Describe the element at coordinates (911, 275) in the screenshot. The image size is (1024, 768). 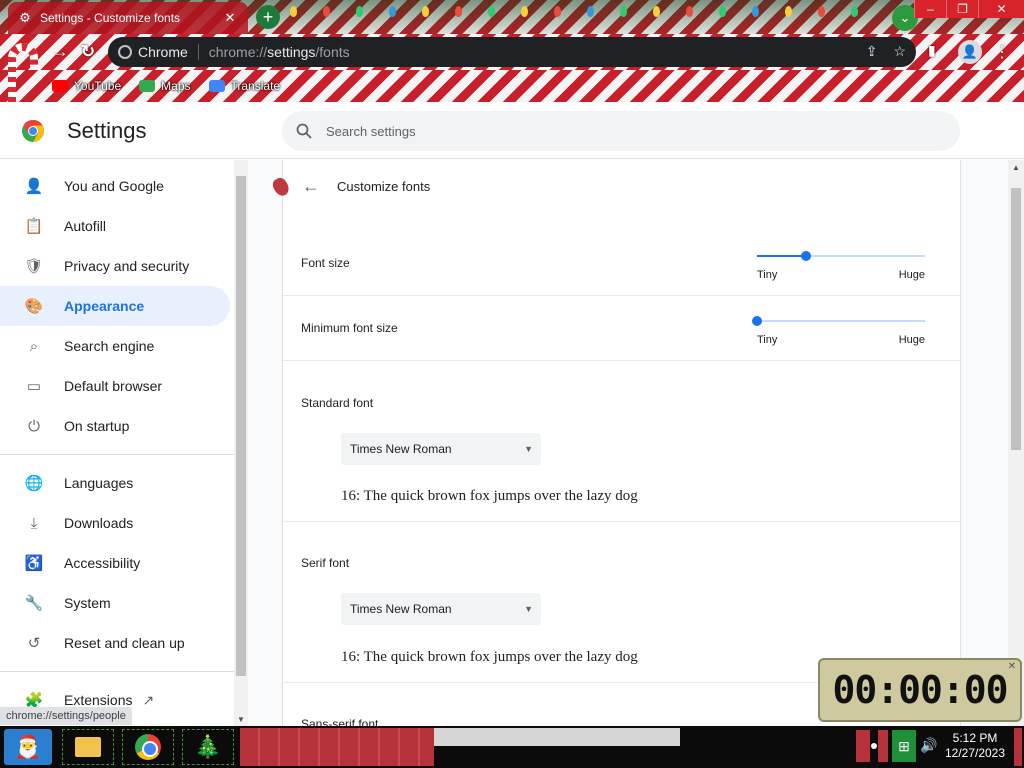
I see `slider-max-label: Huge` at that location.